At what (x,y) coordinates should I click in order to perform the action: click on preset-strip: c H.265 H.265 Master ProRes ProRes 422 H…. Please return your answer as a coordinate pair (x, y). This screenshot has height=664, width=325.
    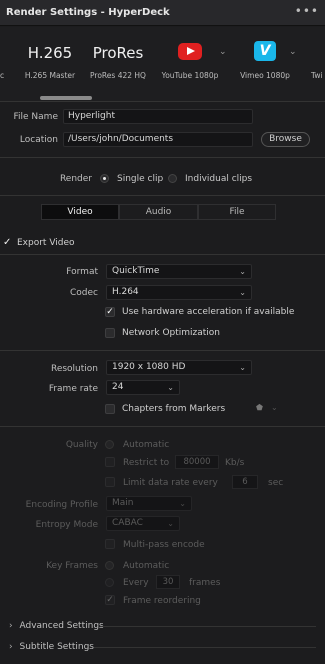
    Looking at the image, I should click on (162, 64).